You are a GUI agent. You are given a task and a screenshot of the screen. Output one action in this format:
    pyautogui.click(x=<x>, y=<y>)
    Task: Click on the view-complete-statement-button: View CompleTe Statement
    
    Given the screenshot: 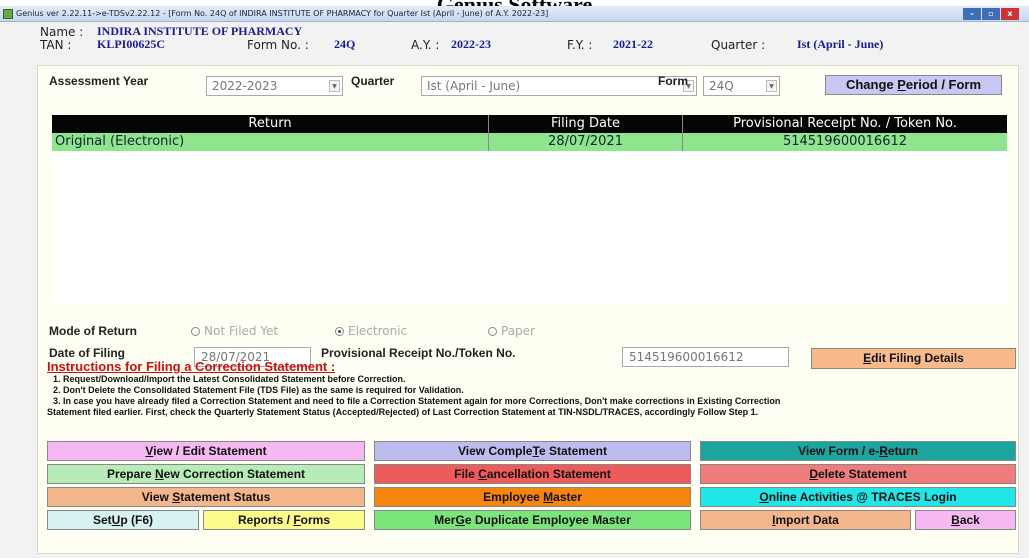 What is the action you would take?
    pyautogui.click(x=532, y=451)
    